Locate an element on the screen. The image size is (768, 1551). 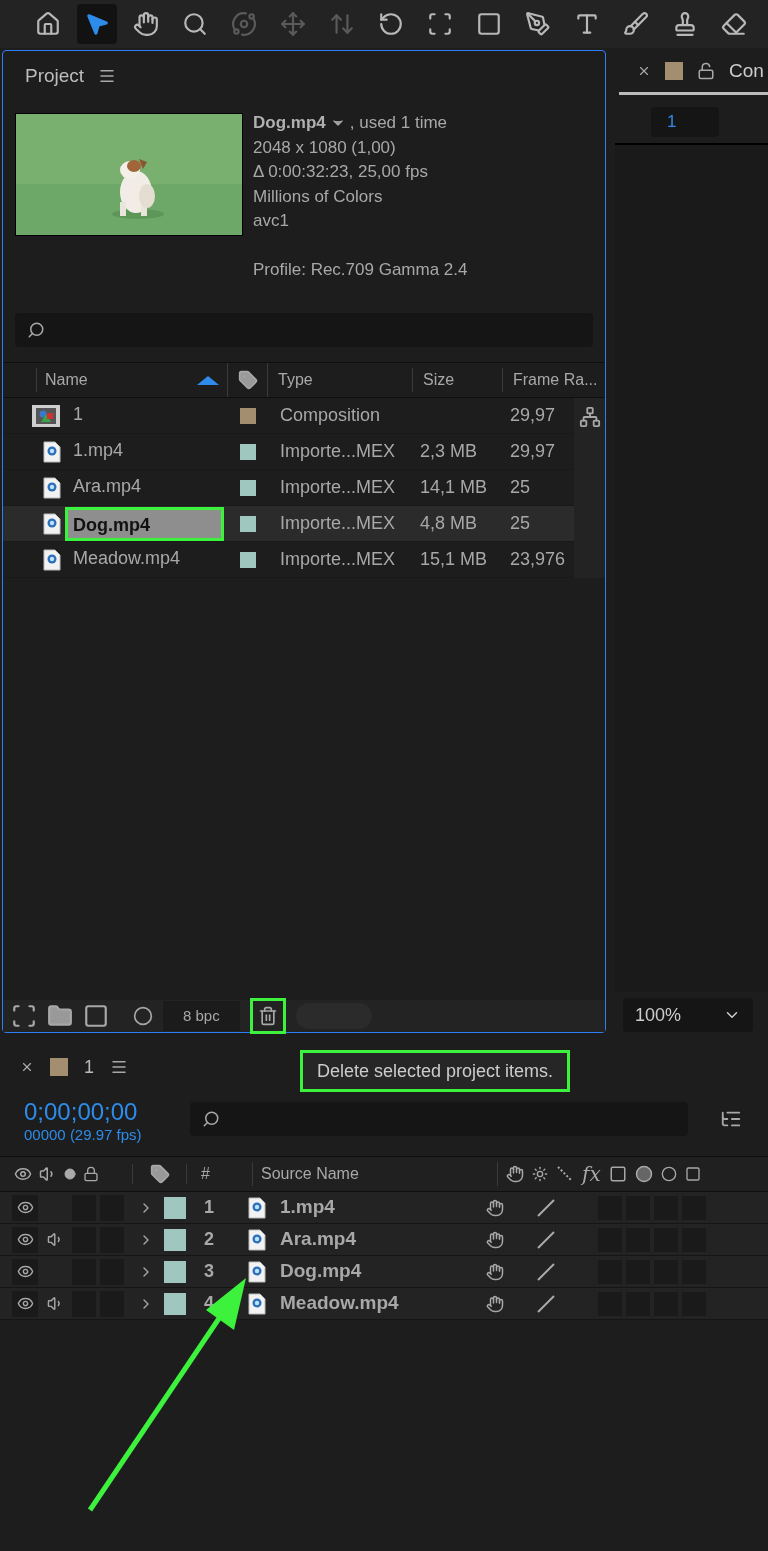
trash-icon is located at coordinates (267, 1016).